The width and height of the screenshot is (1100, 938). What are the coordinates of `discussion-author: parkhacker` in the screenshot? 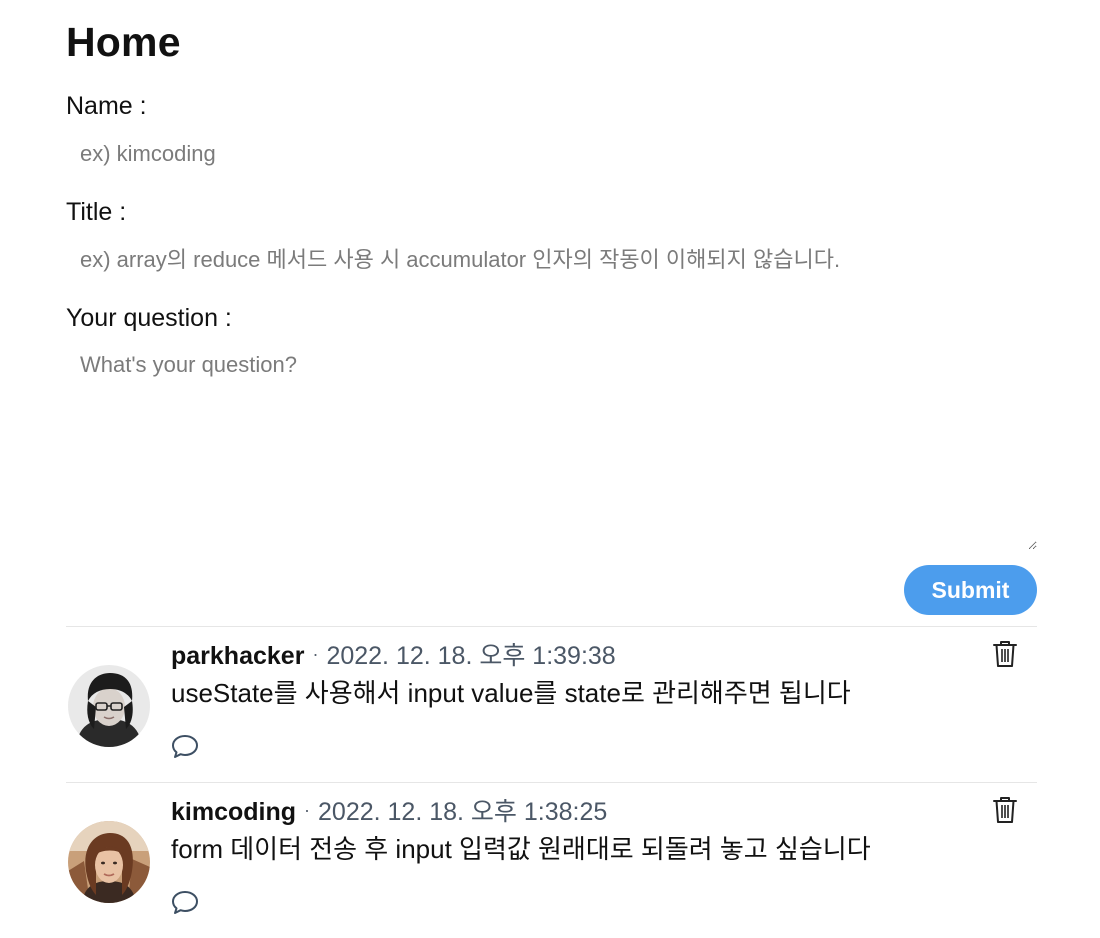 It's located at (238, 656).